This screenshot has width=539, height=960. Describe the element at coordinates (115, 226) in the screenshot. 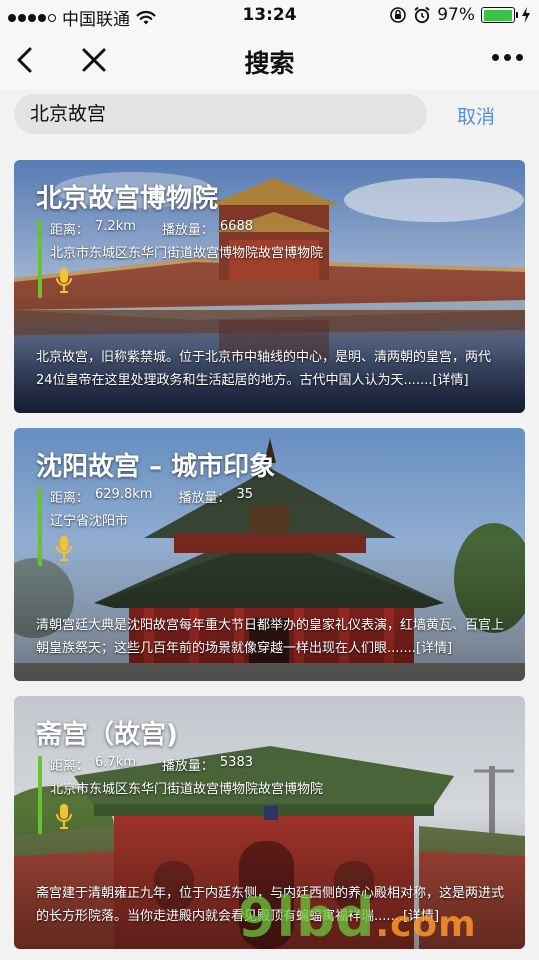

I see `distance-value: 7.2km` at that location.